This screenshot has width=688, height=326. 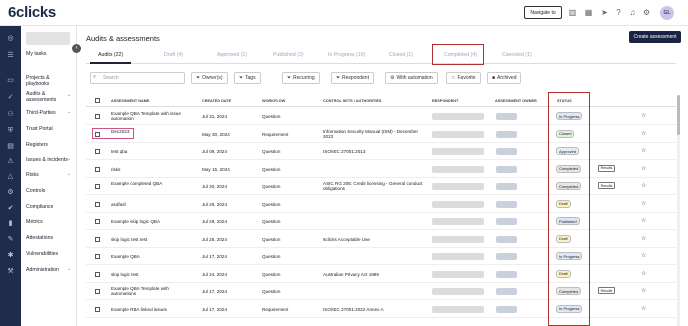 What do you see at coordinates (10, 80) in the screenshot?
I see `projects-icon: ▭` at bounding box center [10, 80].